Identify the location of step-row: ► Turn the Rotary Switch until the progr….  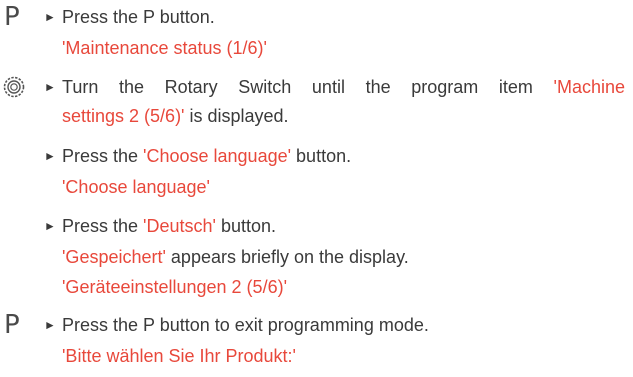
(316, 87).